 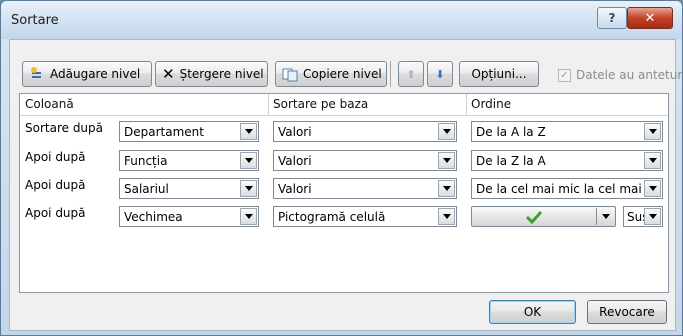 I want to click on column-select-value: Funcția, so click(x=146, y=160).